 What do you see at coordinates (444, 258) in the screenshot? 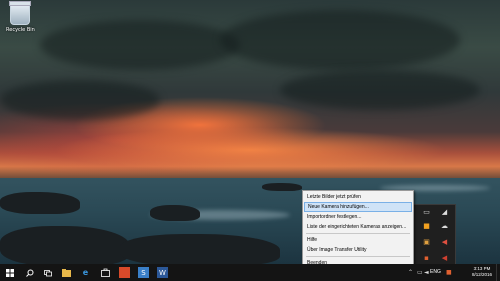
I see `app-tray-icon-4: ◀` at bounding box center [444, 258].